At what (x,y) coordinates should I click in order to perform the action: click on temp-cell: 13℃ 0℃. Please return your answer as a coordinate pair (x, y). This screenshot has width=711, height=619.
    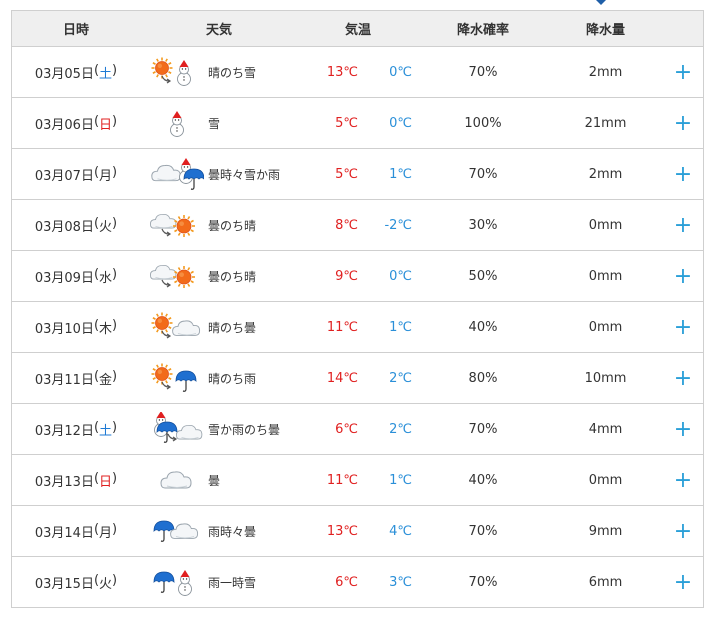
    Looking at the image, I should click on (358, 72).